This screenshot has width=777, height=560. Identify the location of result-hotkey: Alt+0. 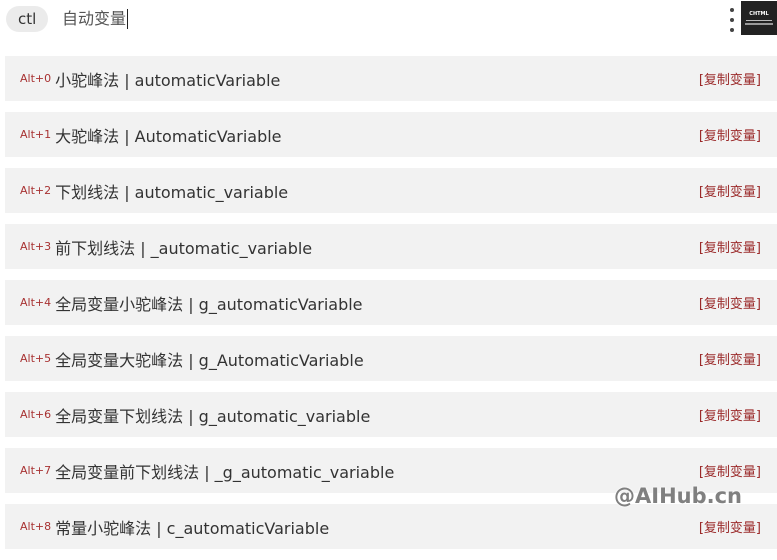
(36, 78).